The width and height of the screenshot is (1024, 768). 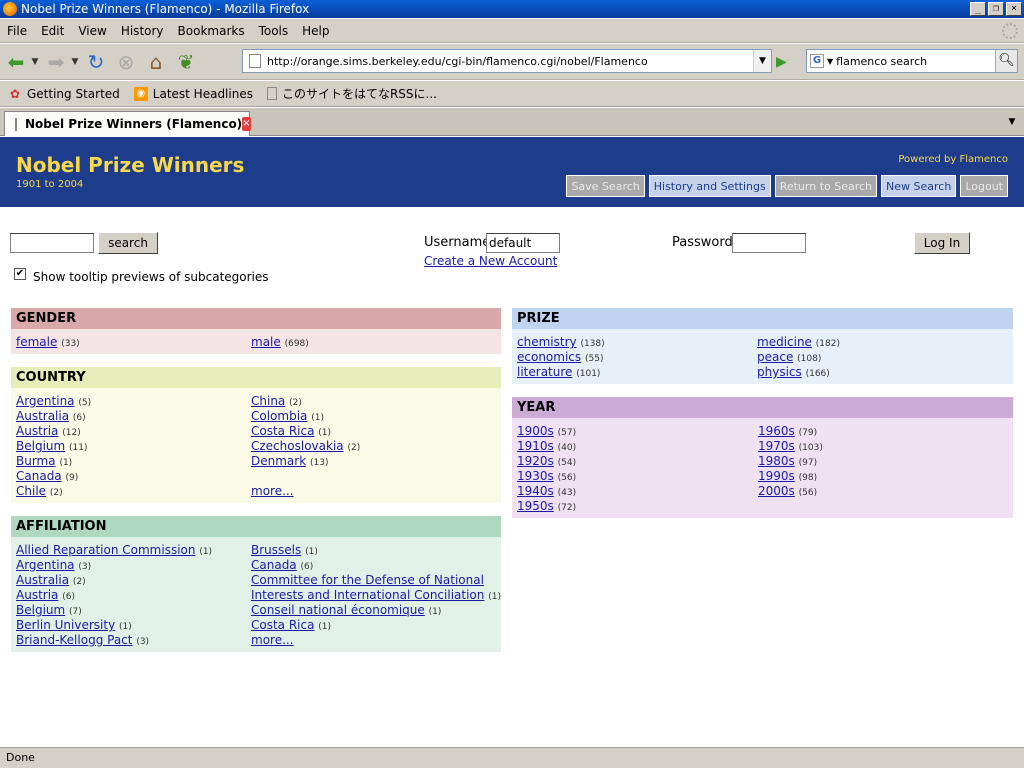 What do you see at coordinates (942, 243) in the screenshot?
I see `login-button: Log In` at bounding box center [942, 243].